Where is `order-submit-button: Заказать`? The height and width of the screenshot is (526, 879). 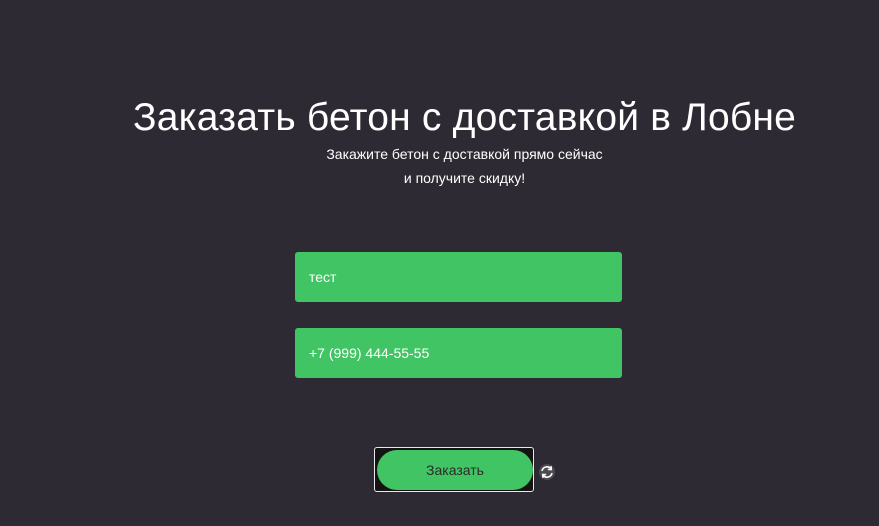 order-submit-button: Заказать is located at coordinates (455, 470).